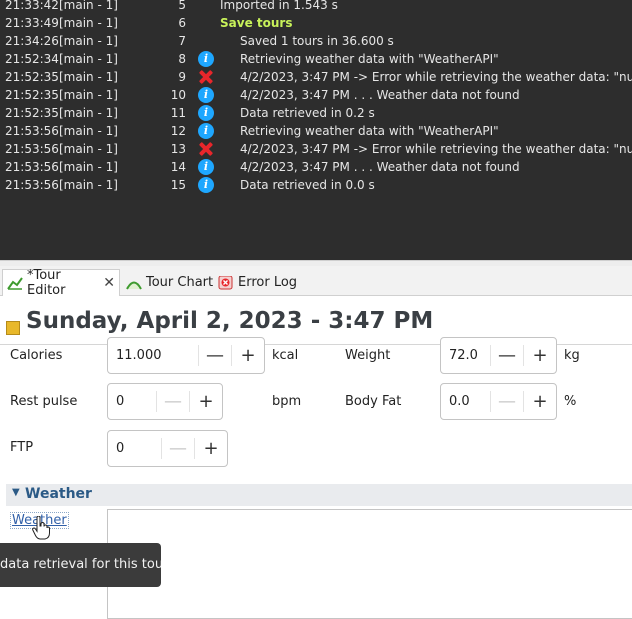 This screenshot has height=619, width=632. I want to click on log-message: Save tours, so click(256, 23).